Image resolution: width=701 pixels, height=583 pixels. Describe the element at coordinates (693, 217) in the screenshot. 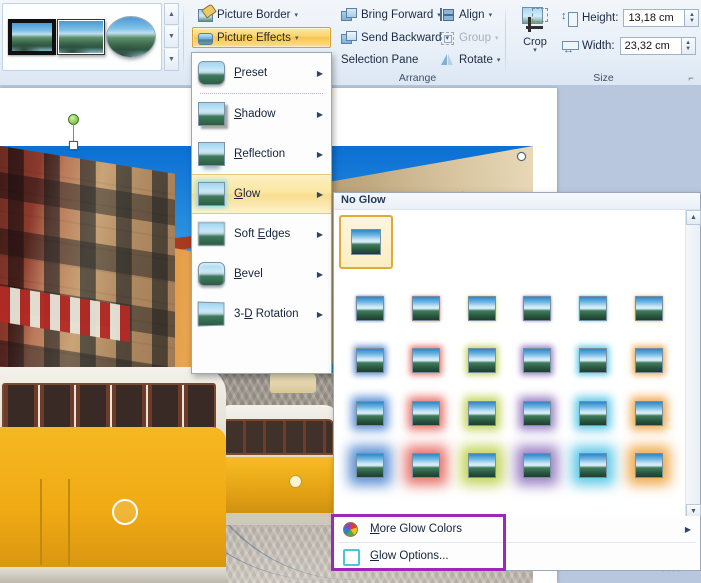

I see `scroll-up-icon: ▲` at that location.